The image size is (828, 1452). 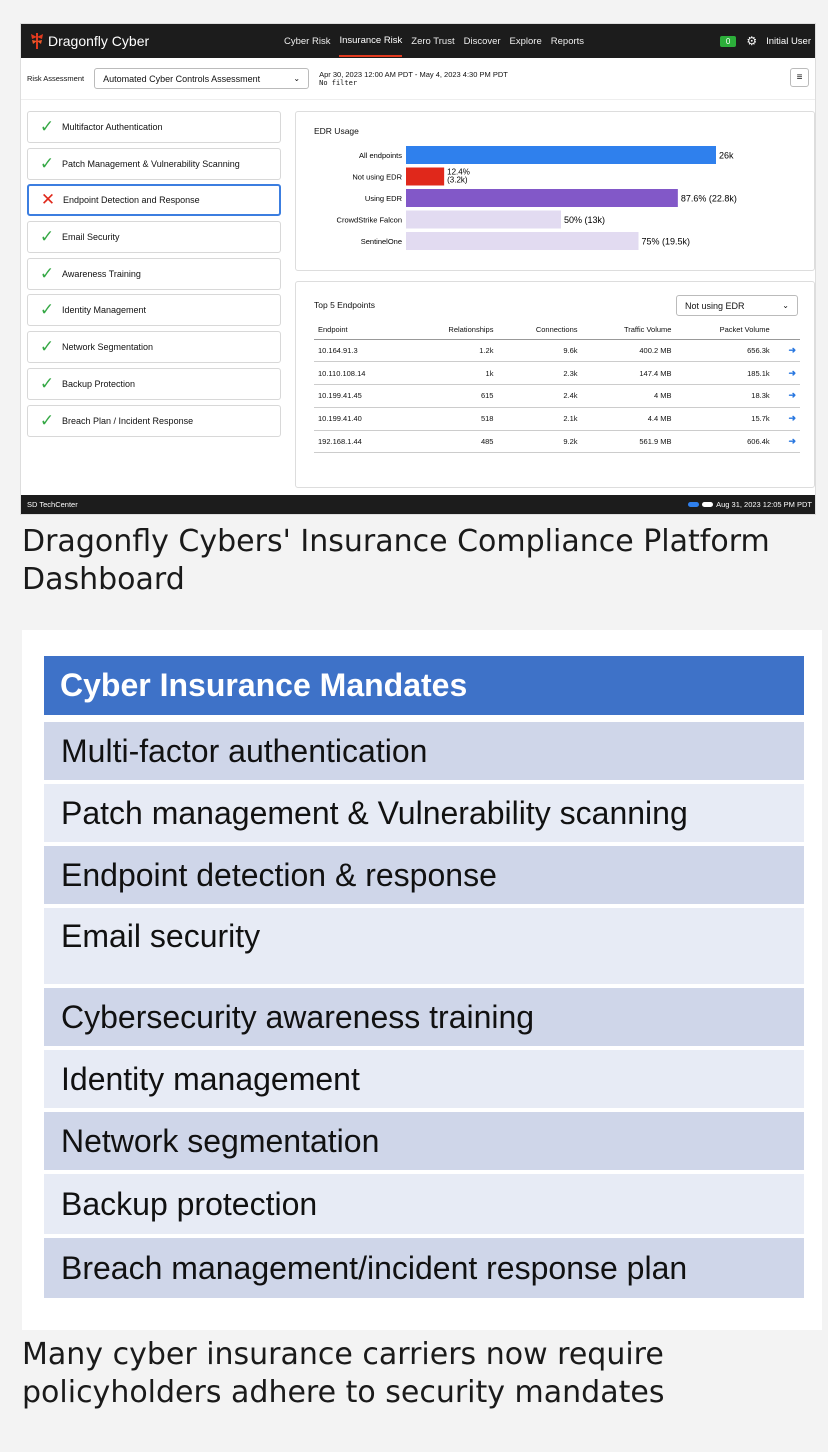 I want to click on table-cell: 400.2 MB, so click(x=628, y=351).